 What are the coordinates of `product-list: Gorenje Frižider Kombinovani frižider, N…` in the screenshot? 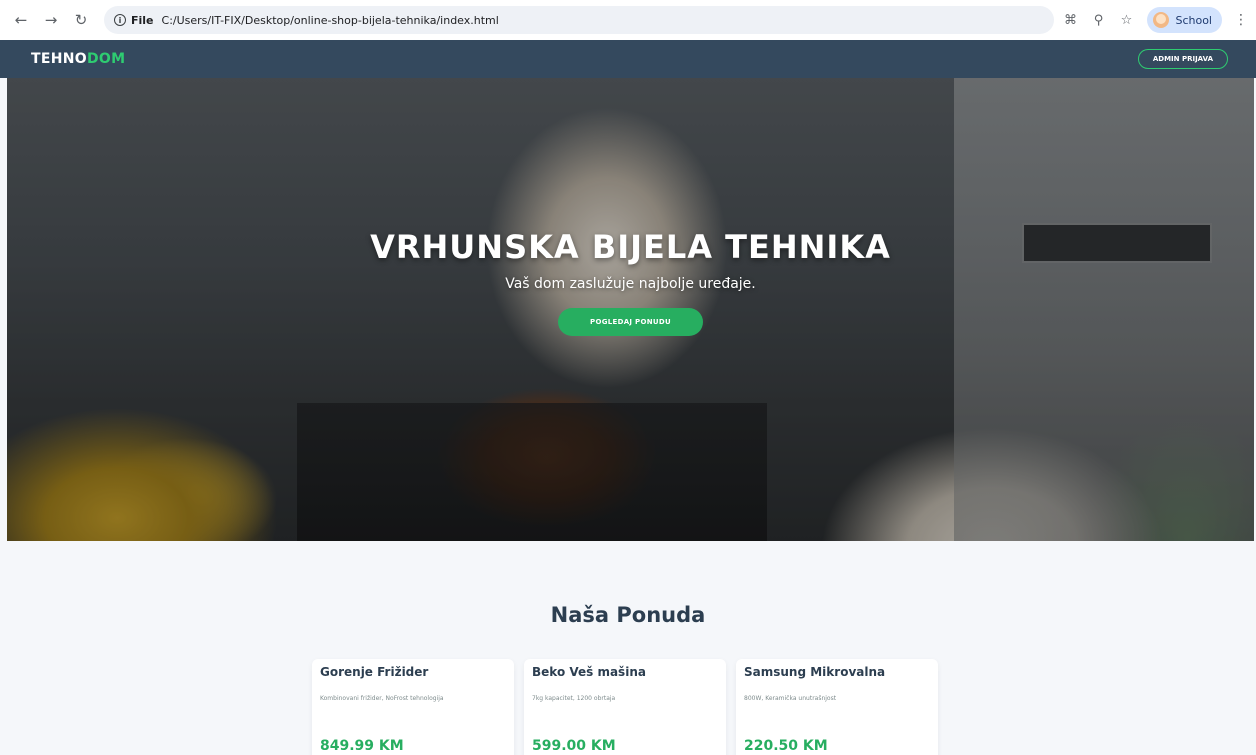 It's located at (625, 707).